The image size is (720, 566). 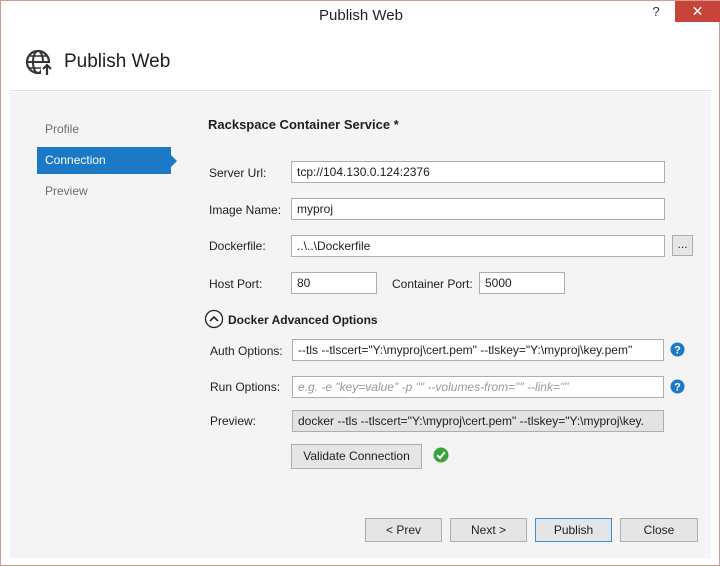 I want to click on host-port-label: Host Port:, so click(x=236, y=284).